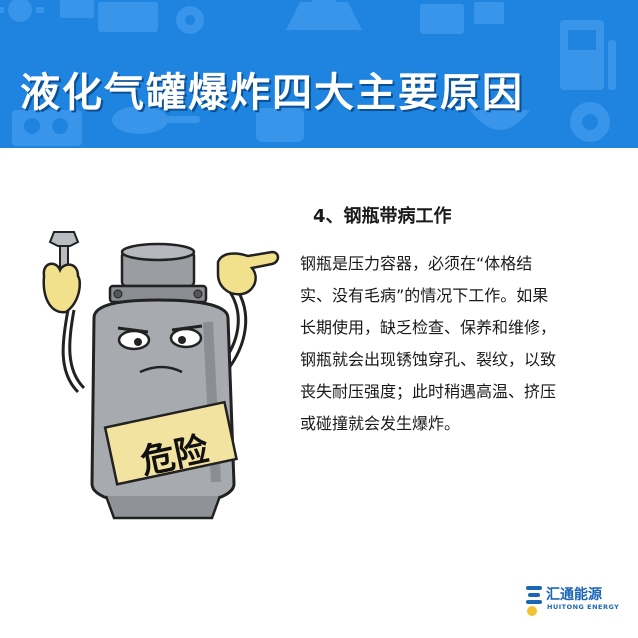 The image size is (638, 638). Describe the element at coordinates (424, 295) in the screenshot. I see `body-line: 实、没有毛病”的情况下工作。如果` at that location.